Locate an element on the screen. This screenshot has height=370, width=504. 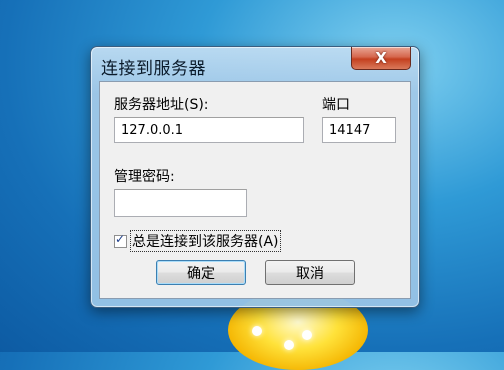
checkmark-icon: ✓ is located at coordinates (120, 238).